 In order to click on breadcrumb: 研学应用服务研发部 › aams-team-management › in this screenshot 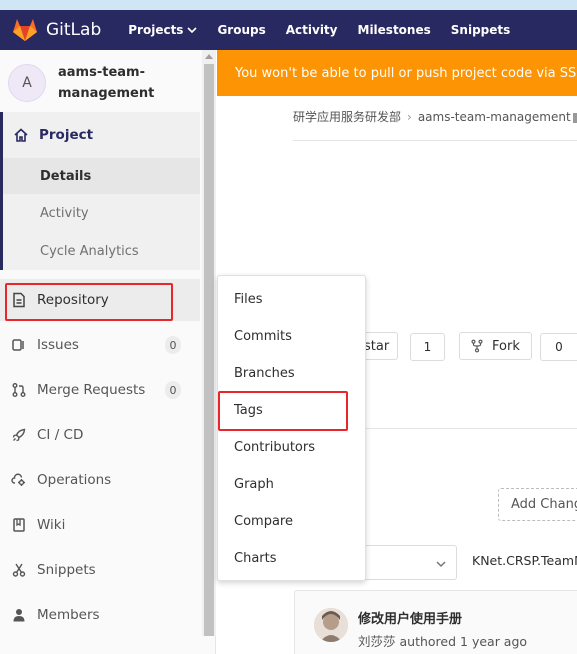, I will do `click(435, 116)`.